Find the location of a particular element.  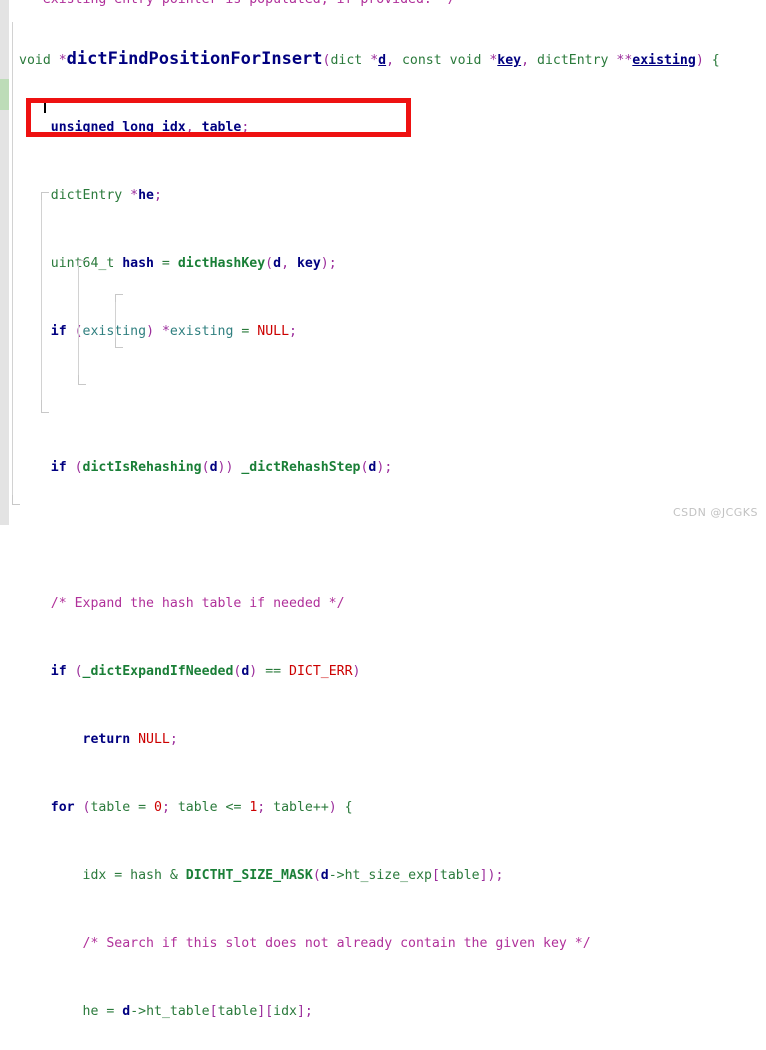

code-line-comment-expand: /* Expand the hash table if needed */ is located at coordinates (182, 603).